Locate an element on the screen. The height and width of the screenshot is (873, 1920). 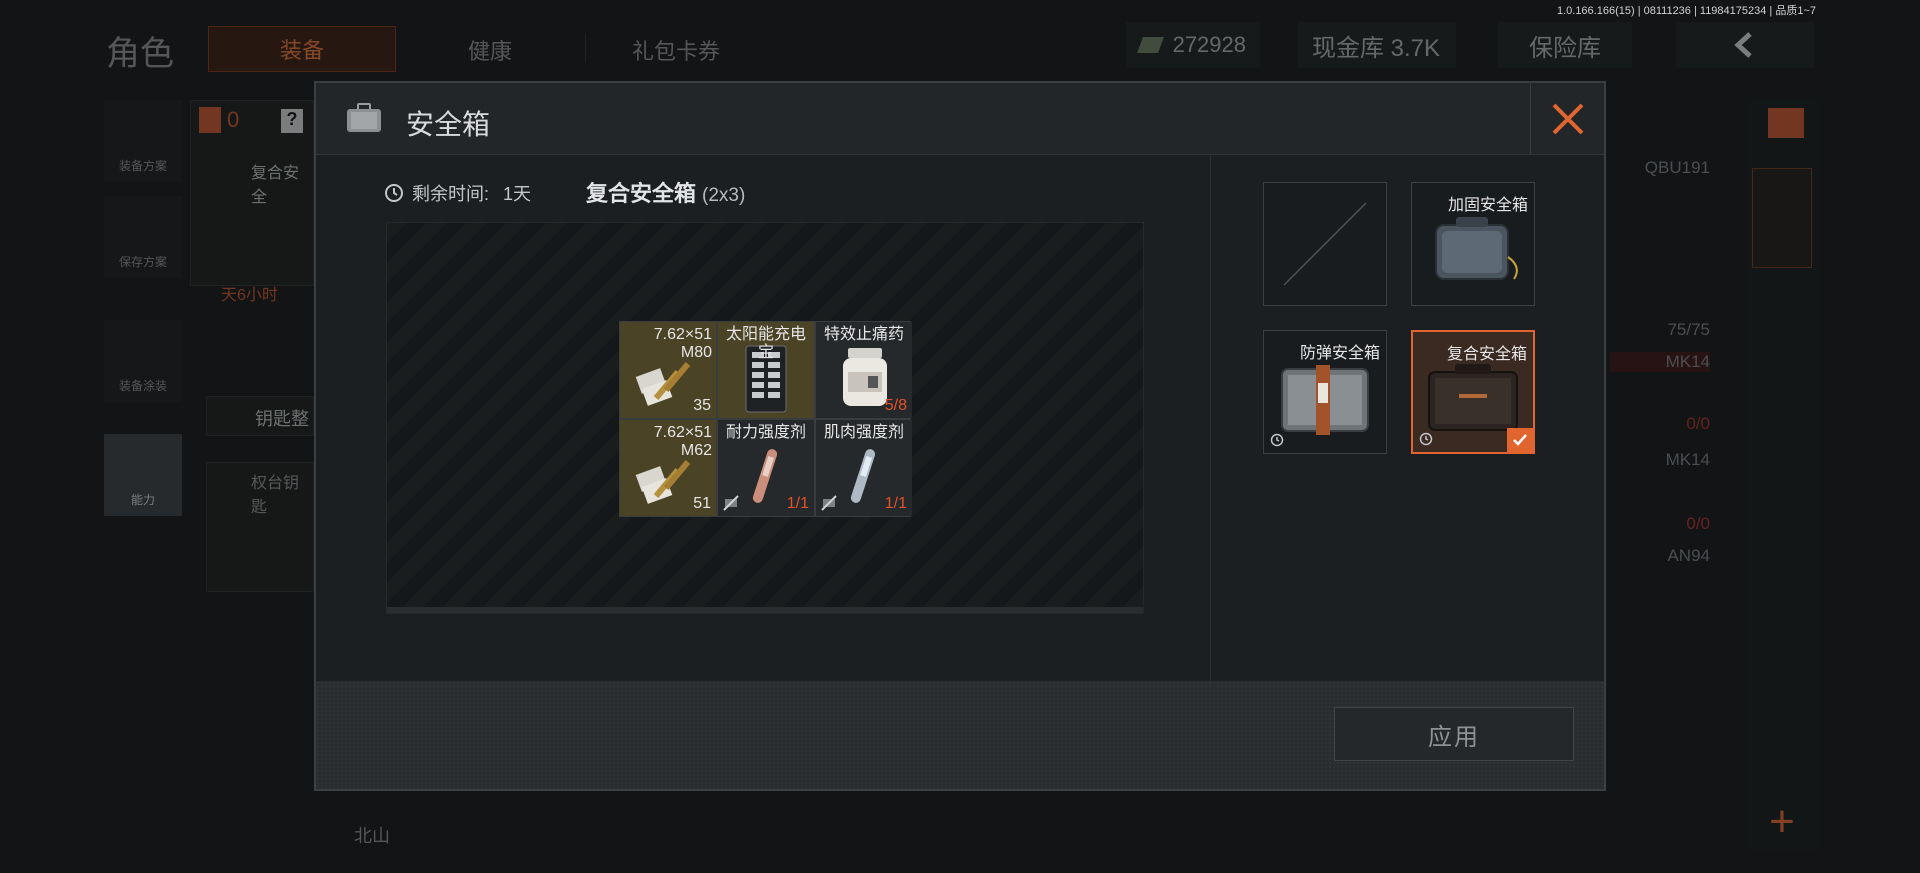
case-option-reinforced: 加固安全箱 is located at coordinates (1473, 244).